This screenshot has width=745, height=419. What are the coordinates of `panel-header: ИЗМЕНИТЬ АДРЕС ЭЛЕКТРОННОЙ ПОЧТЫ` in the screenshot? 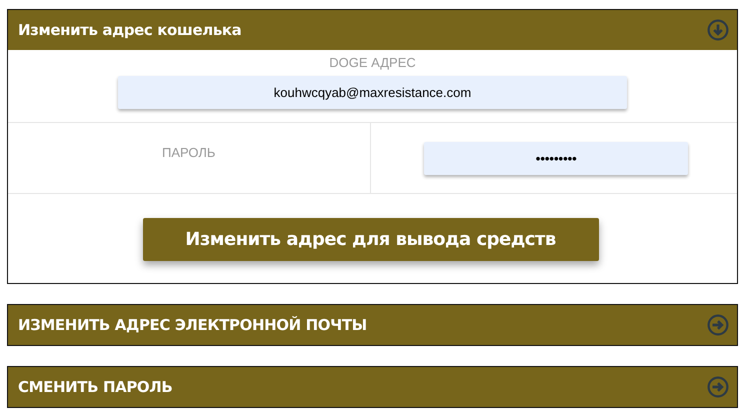 It's located at (372, 325).